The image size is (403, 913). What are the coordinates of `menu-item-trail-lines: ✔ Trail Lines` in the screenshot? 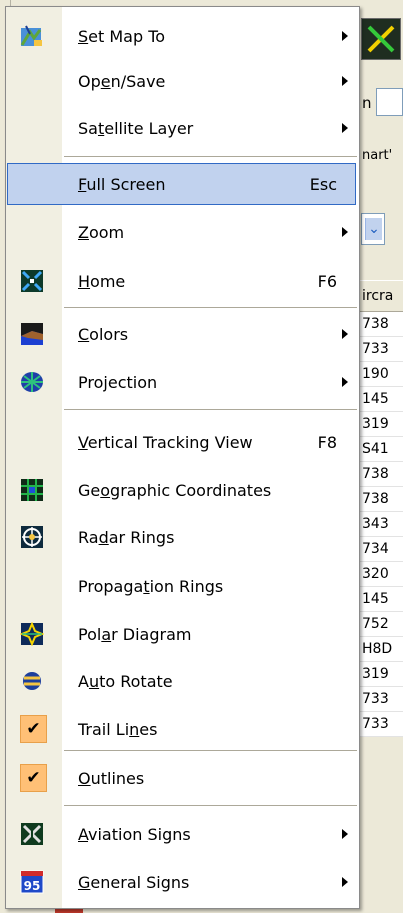 It's located at (182, 729).